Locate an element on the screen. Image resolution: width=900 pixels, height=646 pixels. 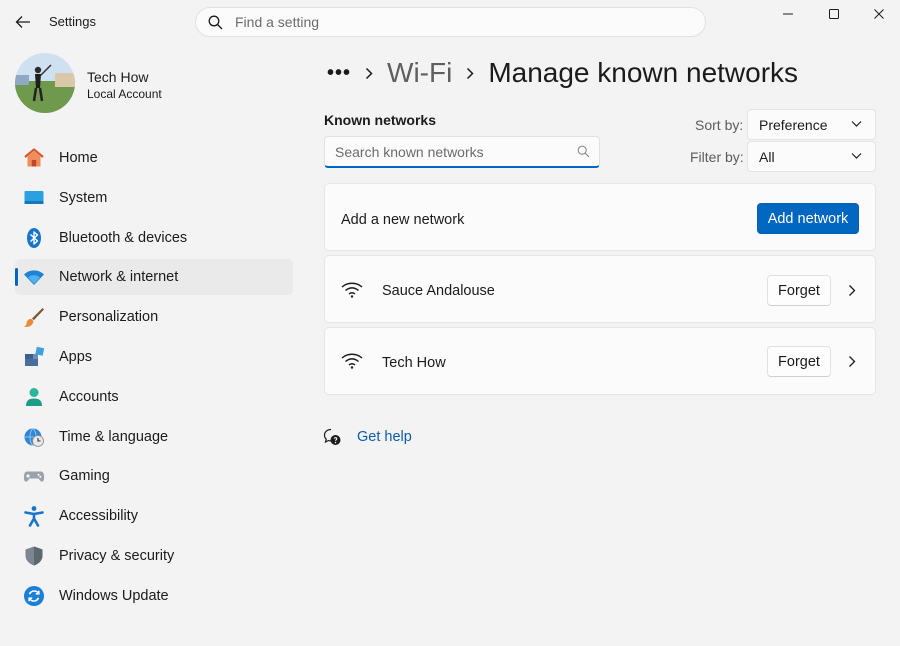
sidebar-item-label: Accessibility is located at coordinates (98, 516).